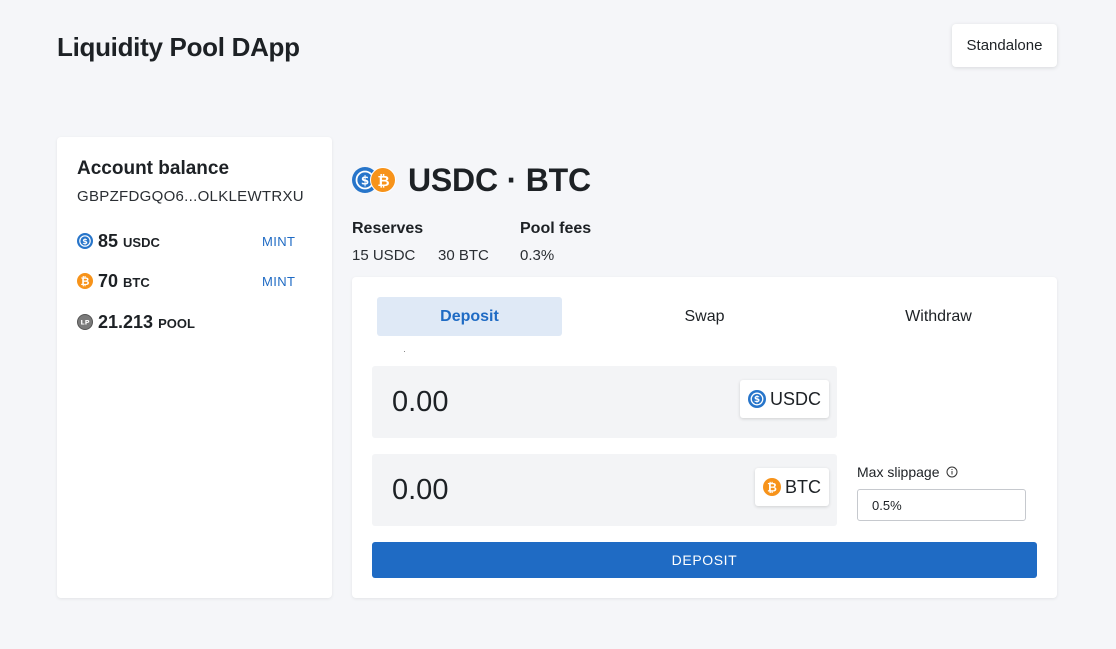 The height and width of the screenshot is (649, 1116). Describe the element at coordinates (108, 240) in the screenshot. I see `balance-amount: 85` at that location.